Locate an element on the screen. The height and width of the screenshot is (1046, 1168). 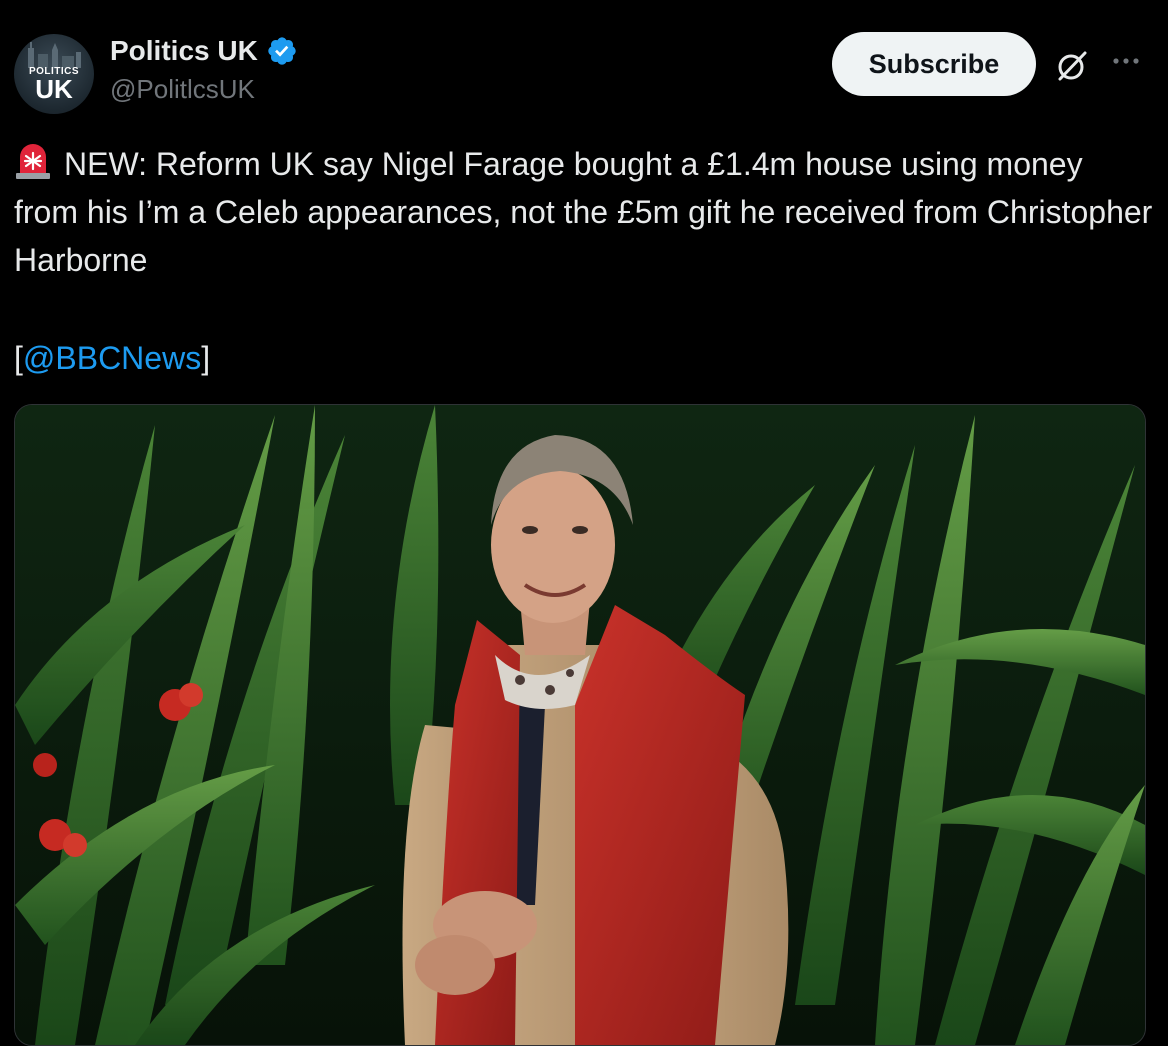
mention-link: @BBCNews is located at coordinates (112, 358).